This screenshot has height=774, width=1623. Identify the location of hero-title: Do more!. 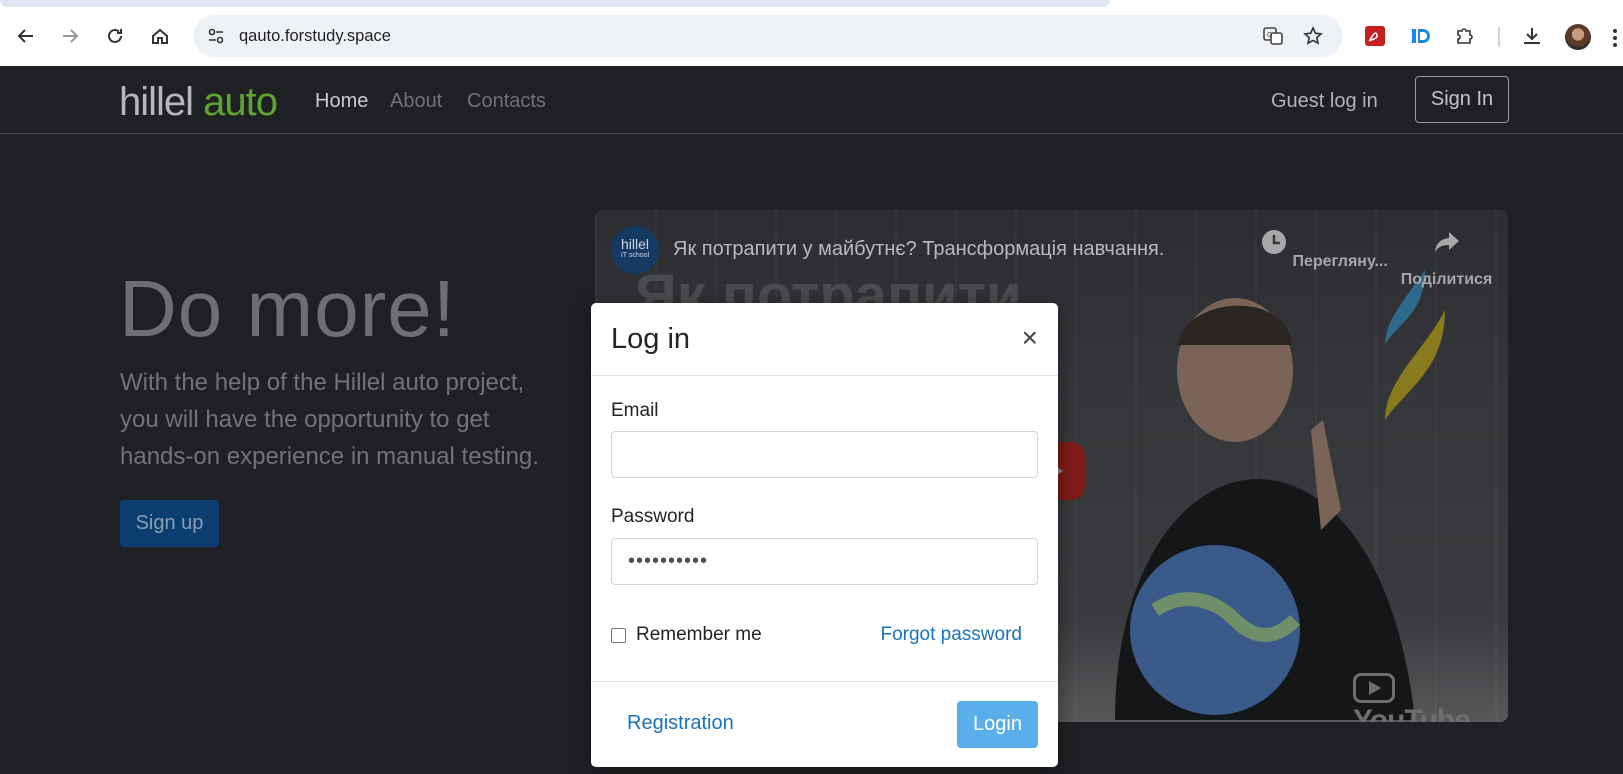
(287, 308).